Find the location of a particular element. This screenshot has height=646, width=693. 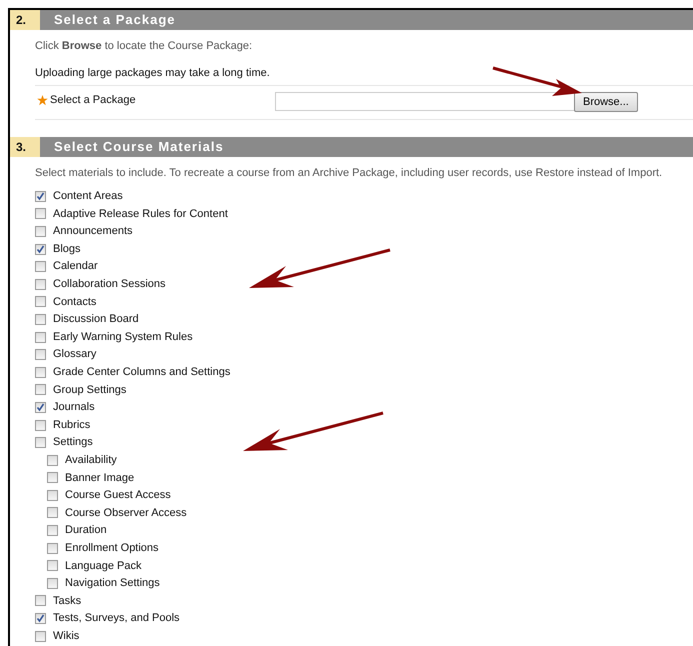

section-number: 3. is located at coordinates (25, 147).